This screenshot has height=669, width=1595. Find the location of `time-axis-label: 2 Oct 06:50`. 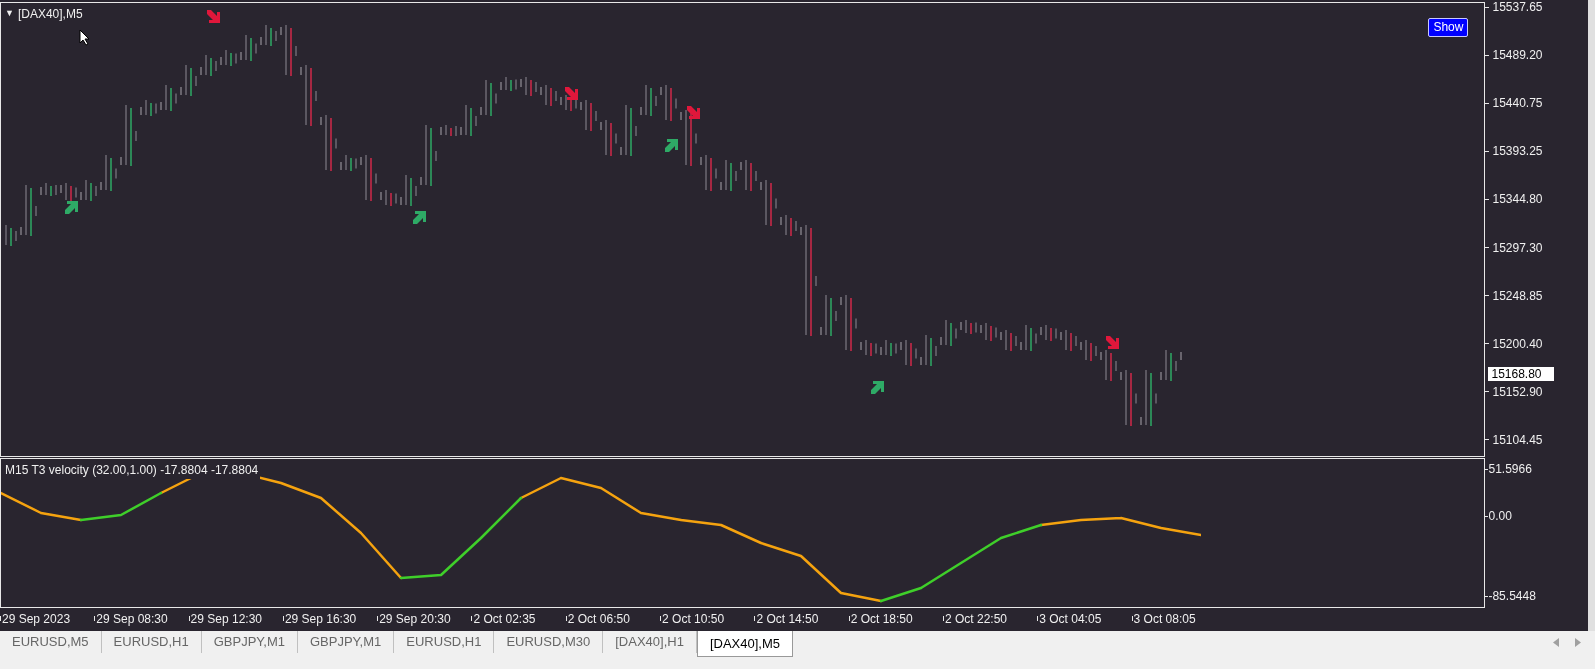

time-axis-label: 2 Oct 06:50 is located at coordinates (598, 619).